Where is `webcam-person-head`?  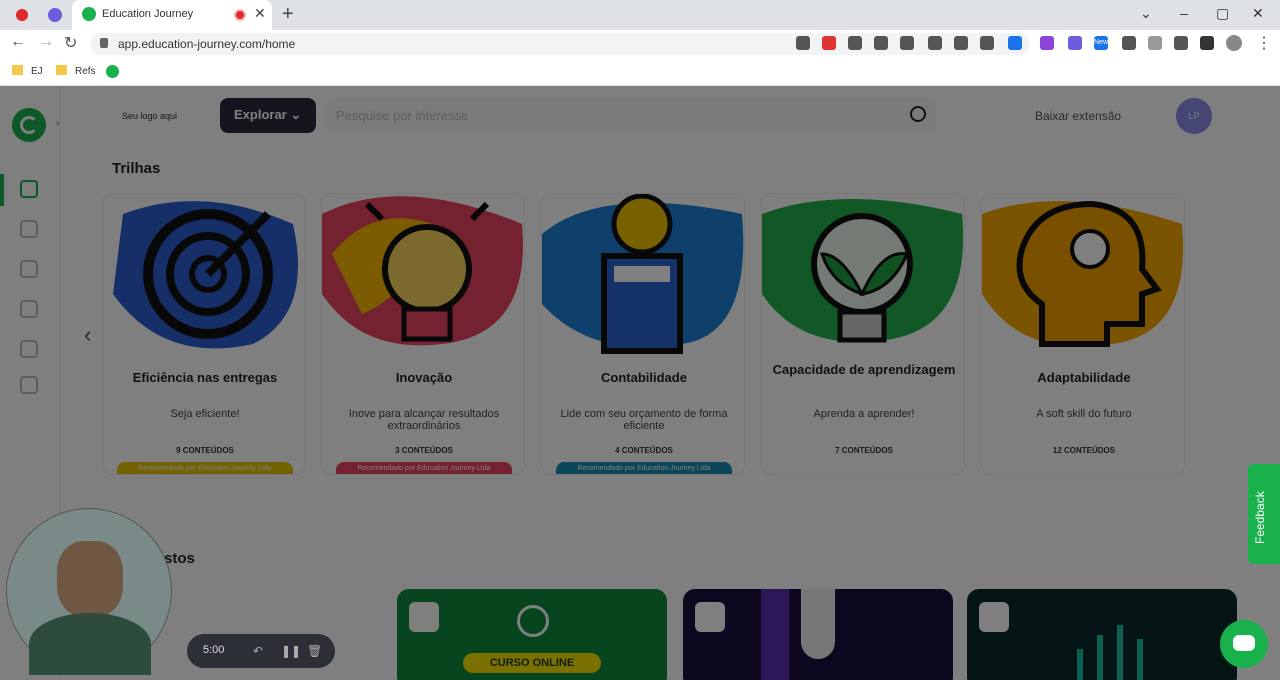
webcam-person-head is located at coordinates (90, 579).